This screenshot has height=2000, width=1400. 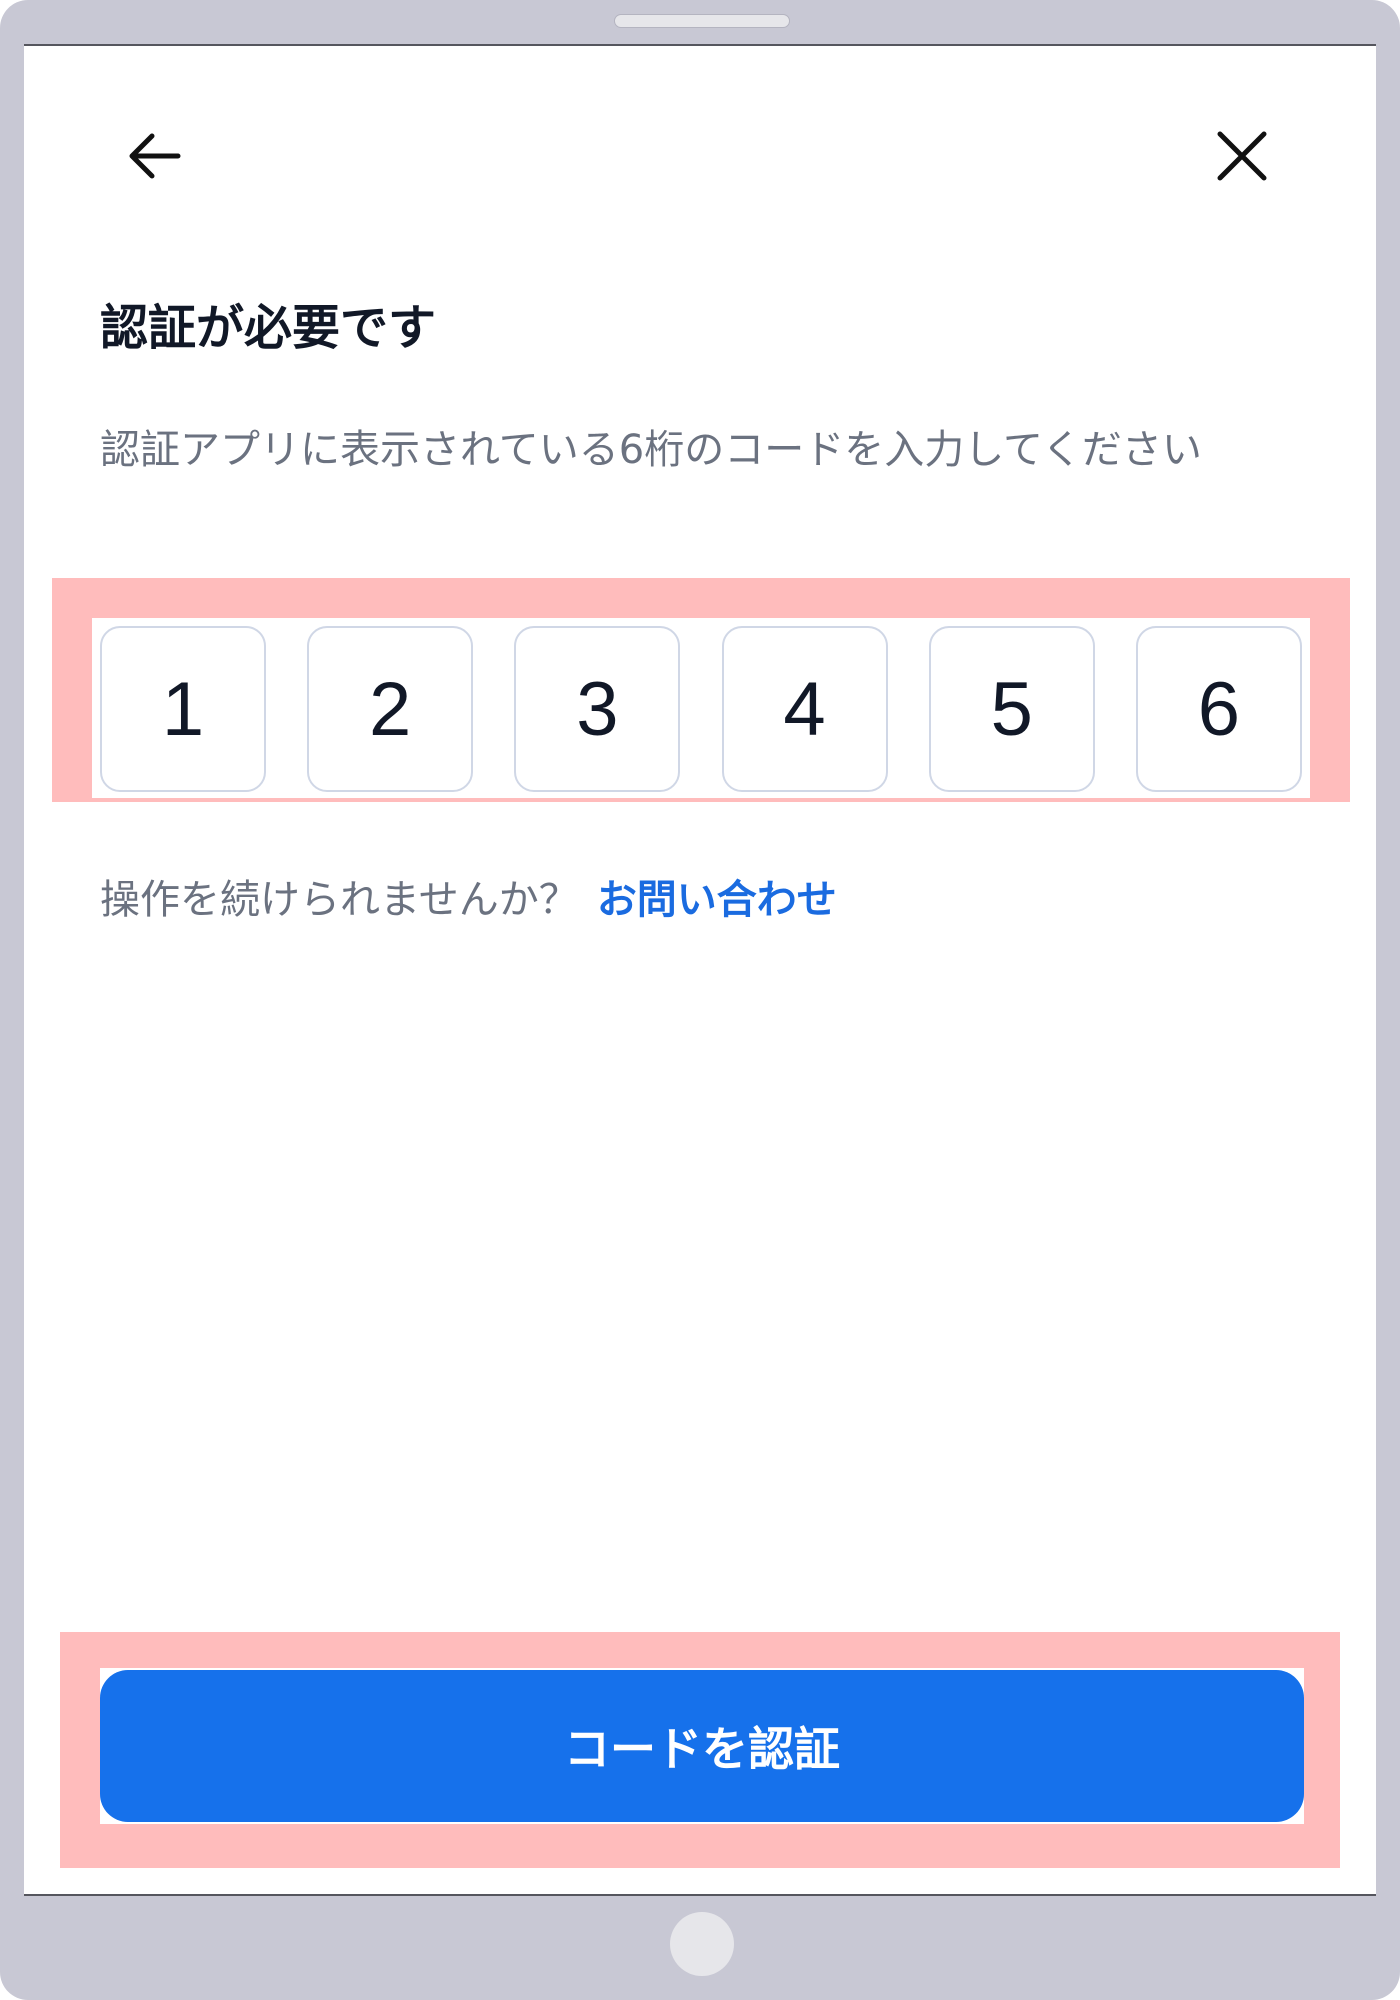 I want to click on help-text: 操作を続けられませんか？, so click(x=339, y=900).